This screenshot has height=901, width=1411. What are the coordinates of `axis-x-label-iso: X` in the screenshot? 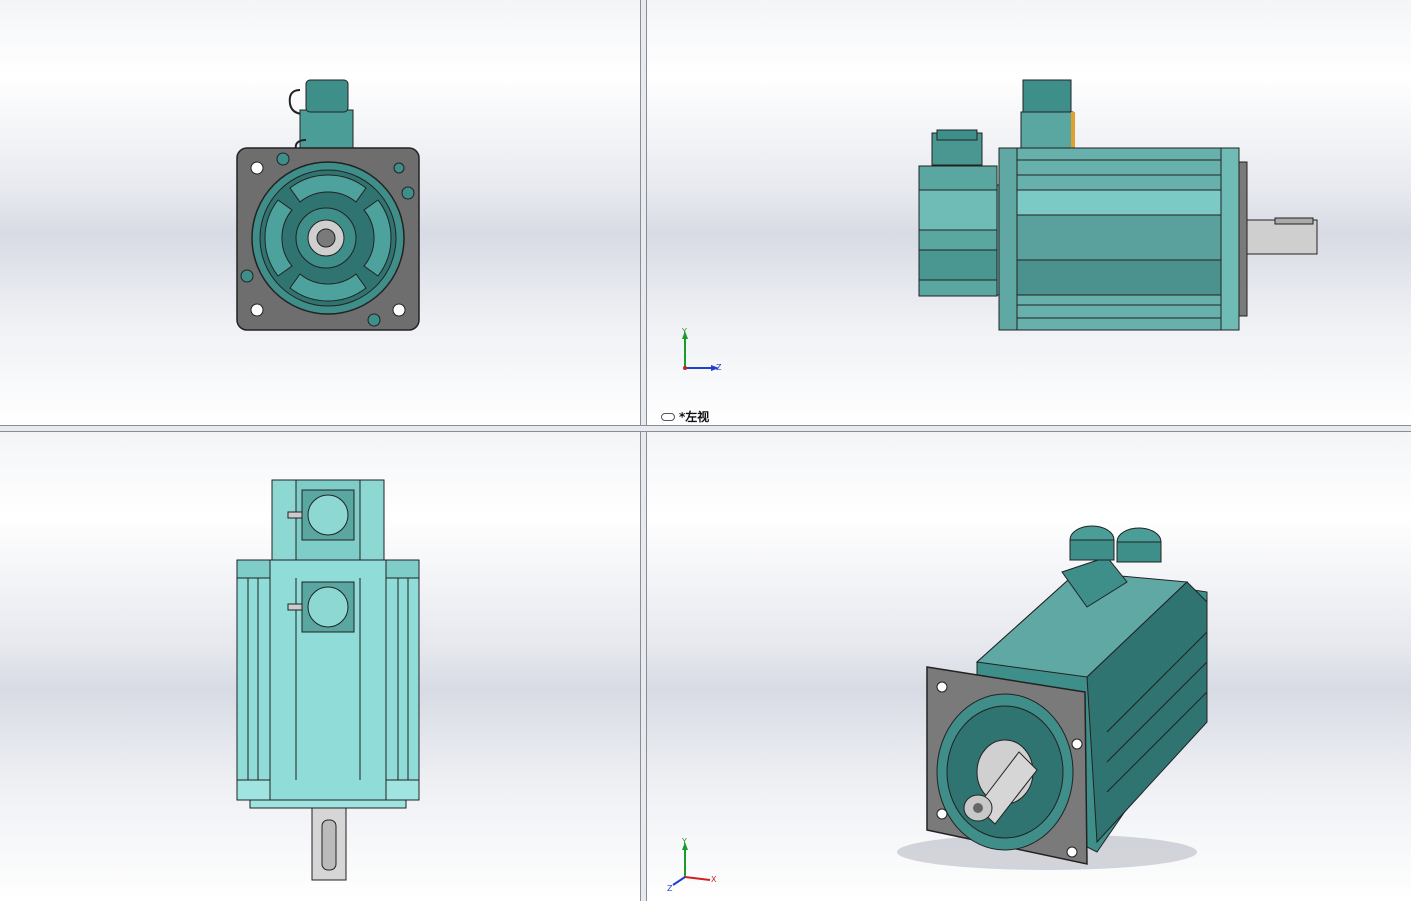 It's located at (714, 879).